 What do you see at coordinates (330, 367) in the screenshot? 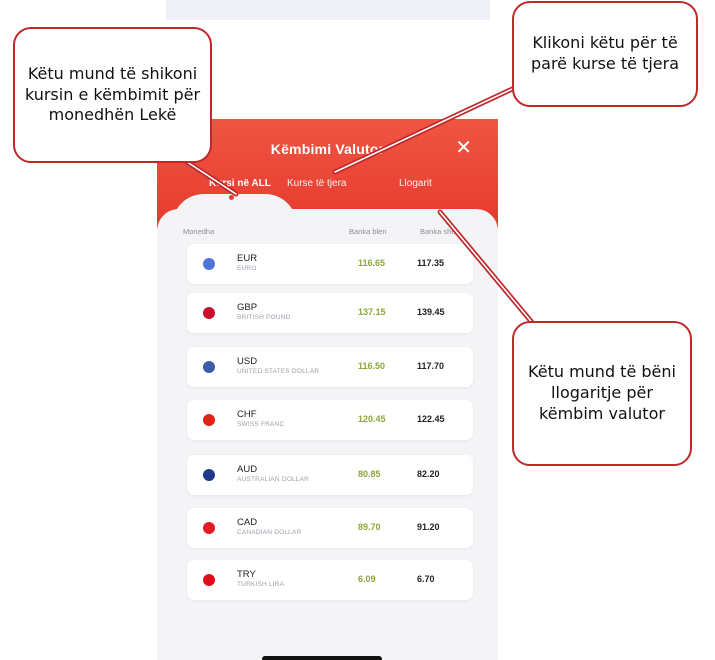
I see `currency-row-usd: USD UNITED STATES DOLLAR 116.50 117.70` at bounding box center [330, 367].